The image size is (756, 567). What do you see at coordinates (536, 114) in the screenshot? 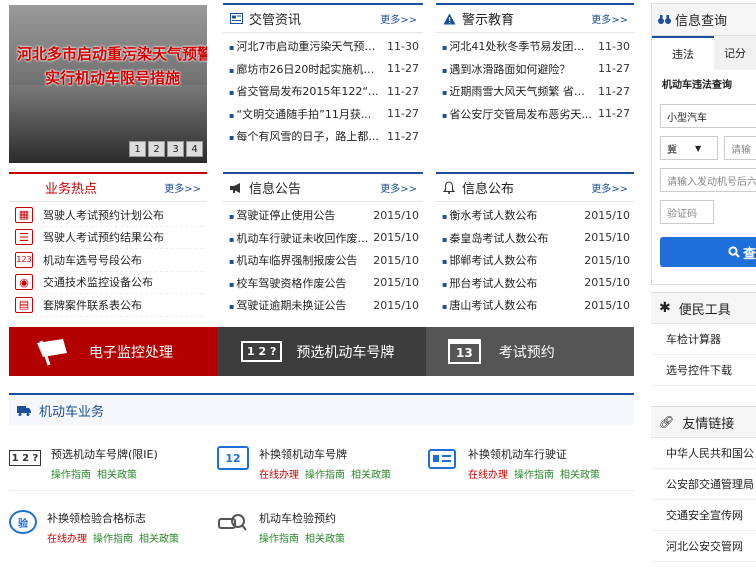
I see `list-item: 省公安厅交管局发布恶劣天...11-27` at bounding box center [536, 114].